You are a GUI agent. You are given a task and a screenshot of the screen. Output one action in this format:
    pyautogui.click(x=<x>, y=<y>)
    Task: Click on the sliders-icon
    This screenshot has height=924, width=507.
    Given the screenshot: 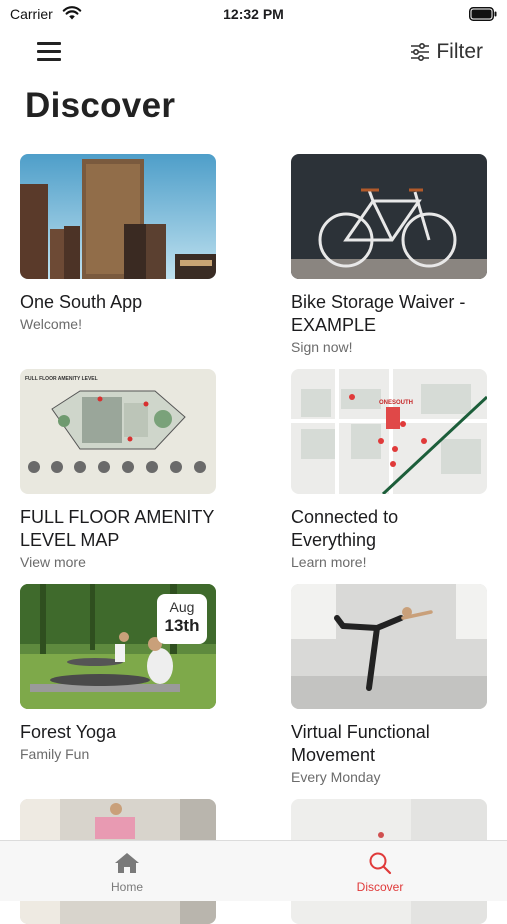 What is the action you would take?
    pyautogui.click(x=420, y=52)
    